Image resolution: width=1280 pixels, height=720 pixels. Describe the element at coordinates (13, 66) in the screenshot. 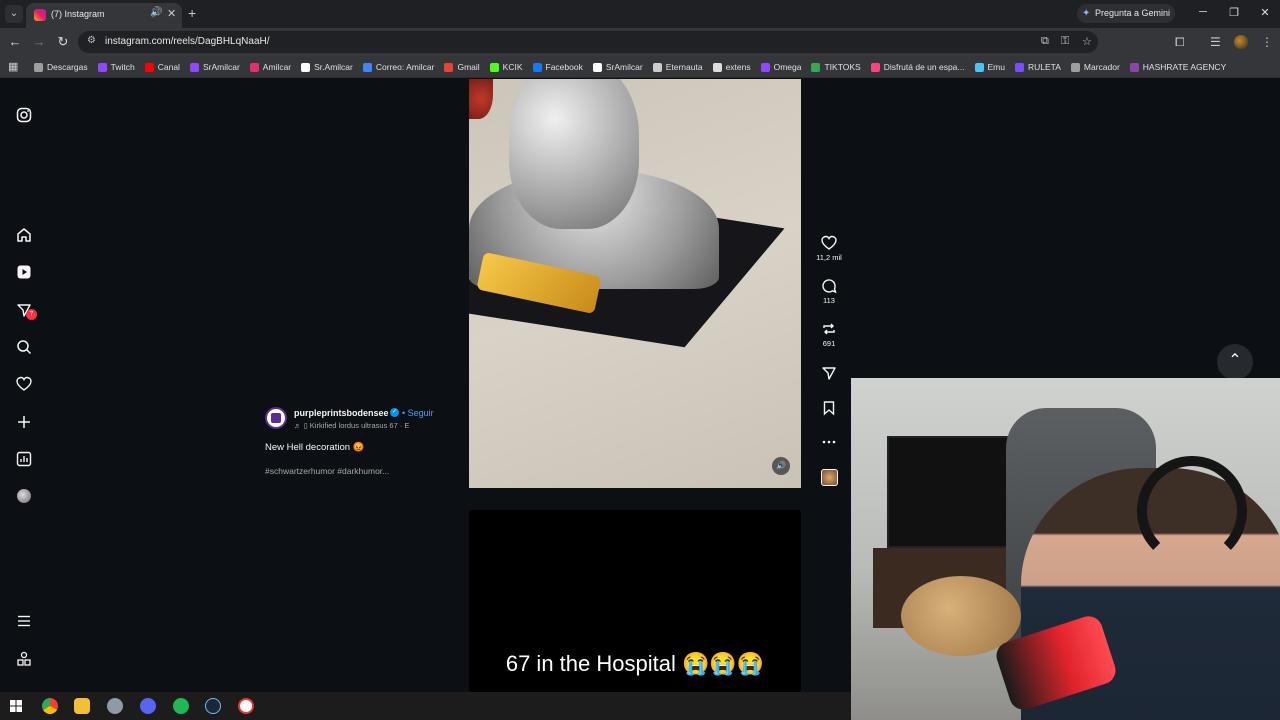

I see `apps-grid-icon: ▦` at that location.